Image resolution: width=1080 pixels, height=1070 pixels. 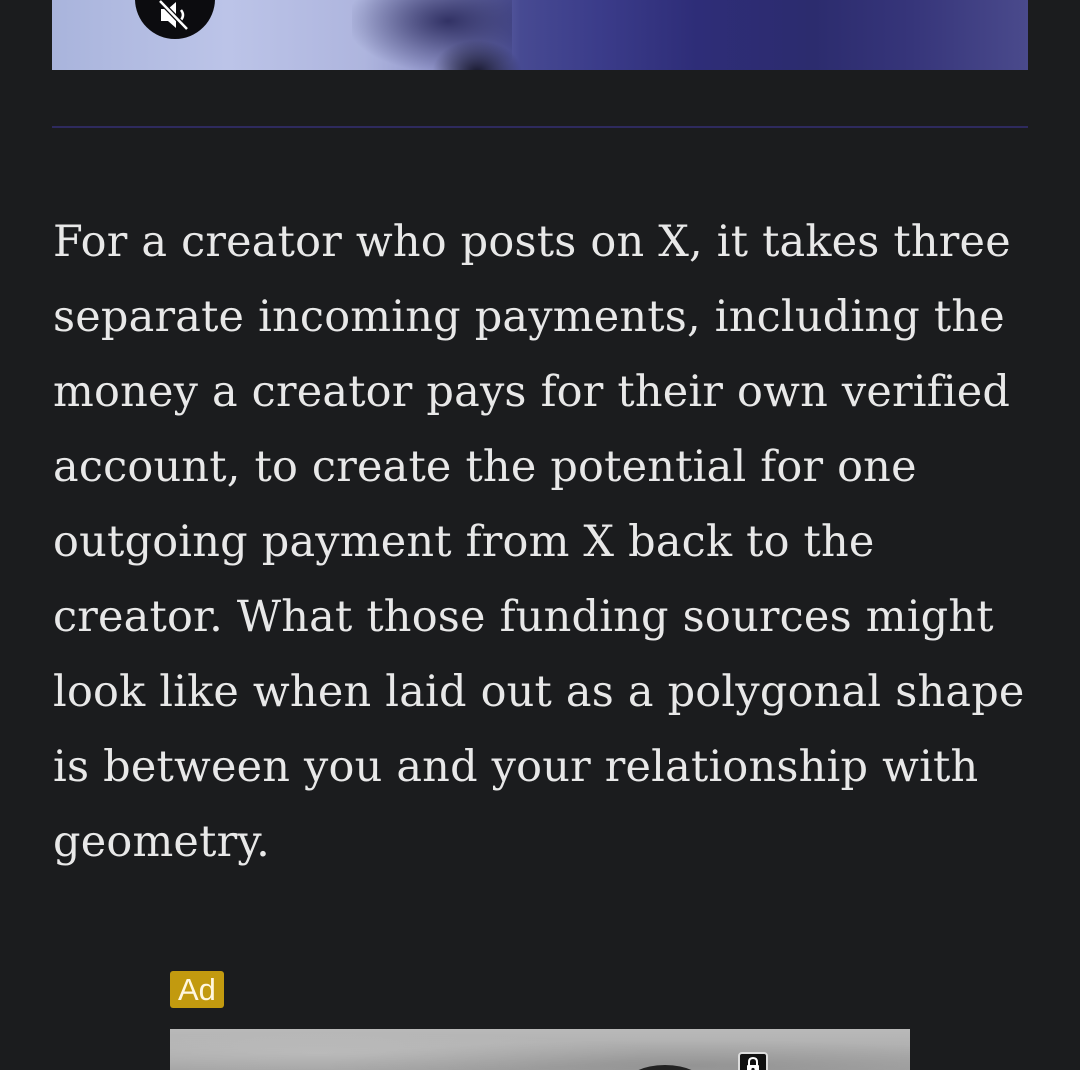 What do you see at coordinates (665, 1067) in the screenshot?
I see `ad-image-object` at bounding box center [665, 1067].